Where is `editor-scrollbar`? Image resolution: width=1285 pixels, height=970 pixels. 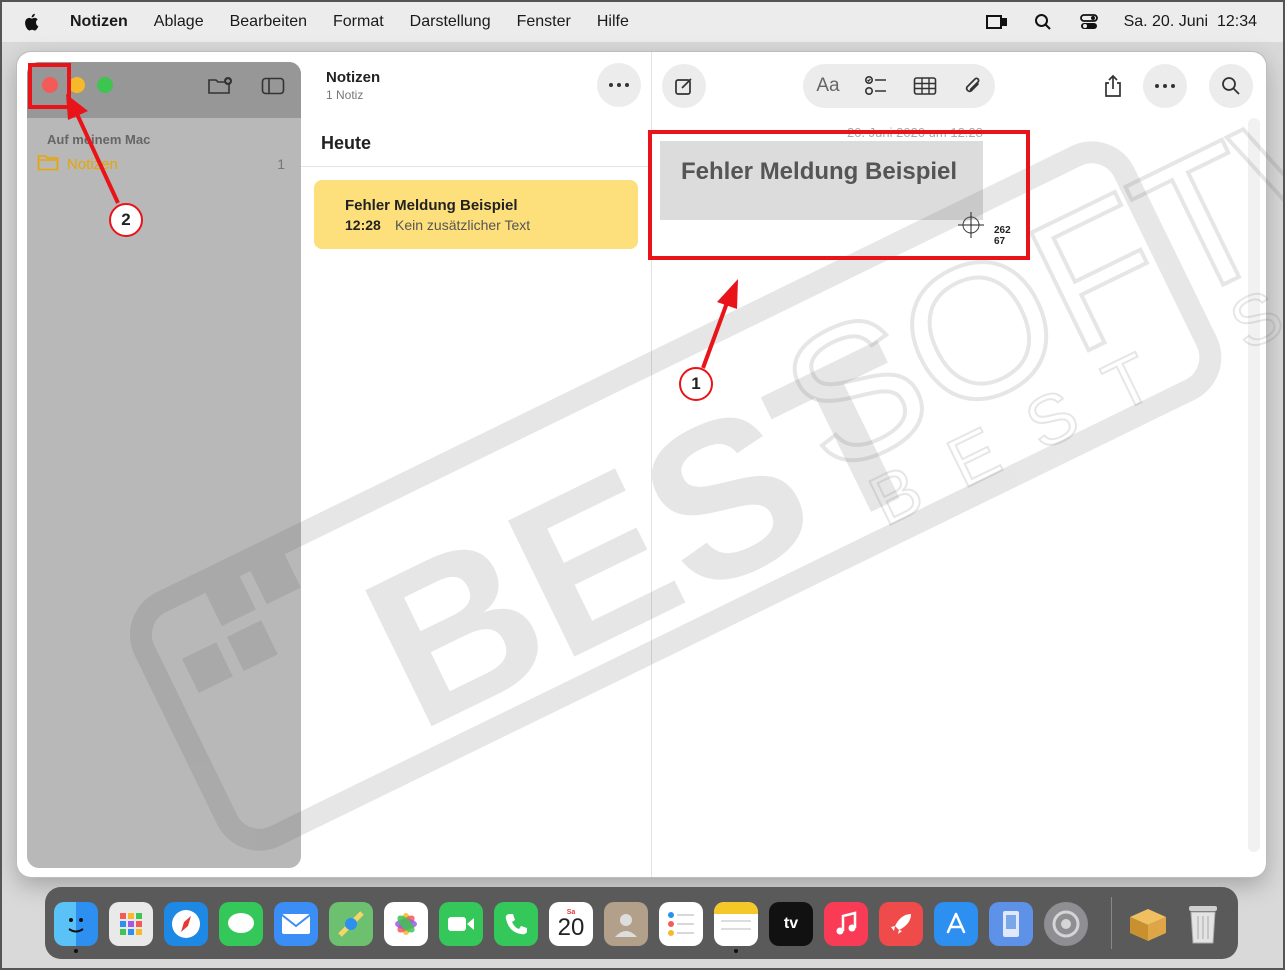 editor-scrollbar is located at coordinates (1254, 485).